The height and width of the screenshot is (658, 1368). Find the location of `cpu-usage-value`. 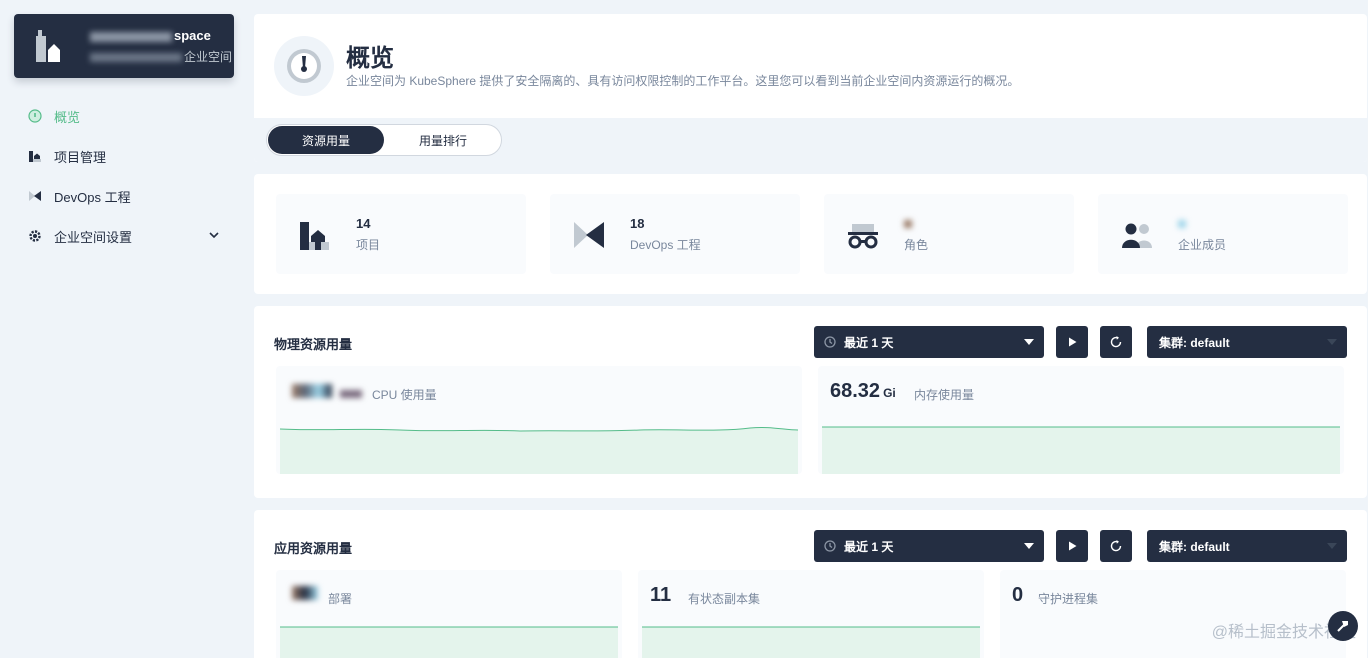

cpu-usage-value is located at coordinates (327, 393).